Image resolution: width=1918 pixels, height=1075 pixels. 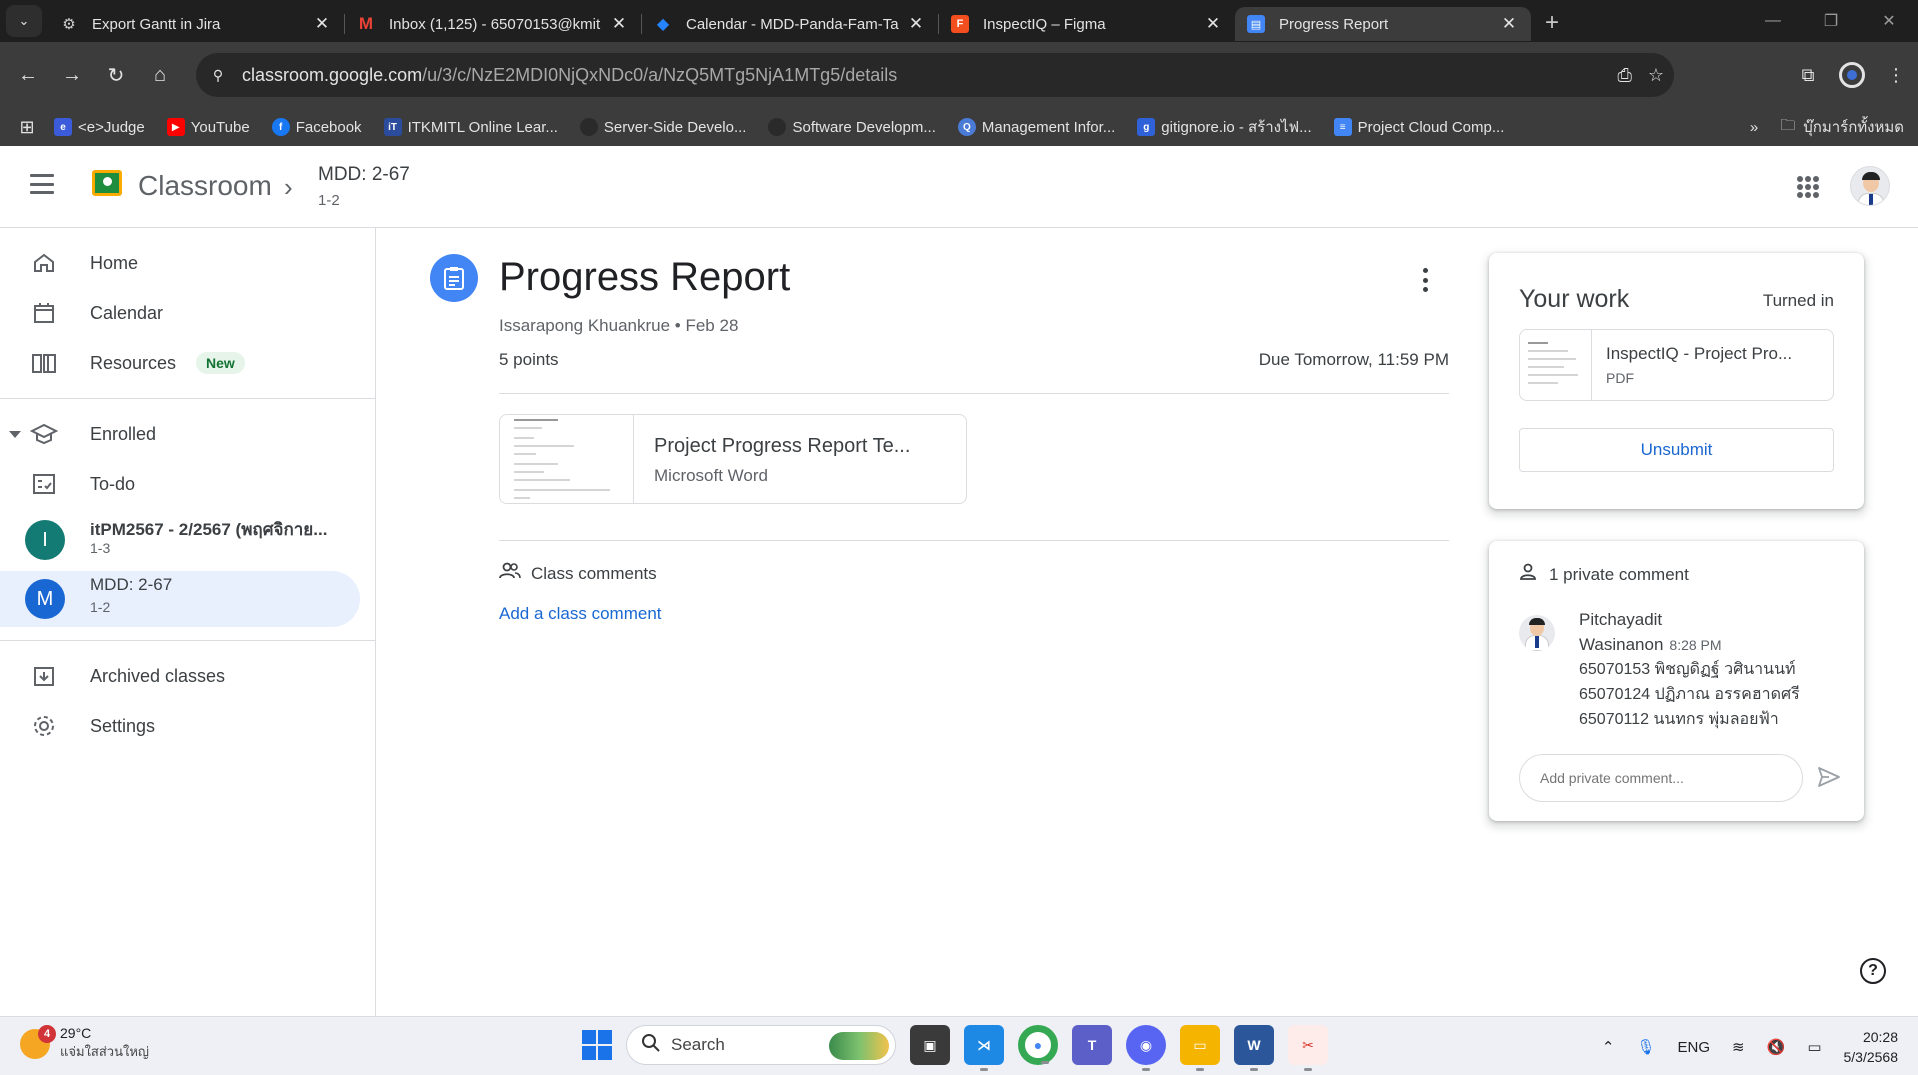 What do you see at coordinates (1694, 1047) in the screenshot?
I see `language-indicator: ENG` at bounding box center [1694, 1047].